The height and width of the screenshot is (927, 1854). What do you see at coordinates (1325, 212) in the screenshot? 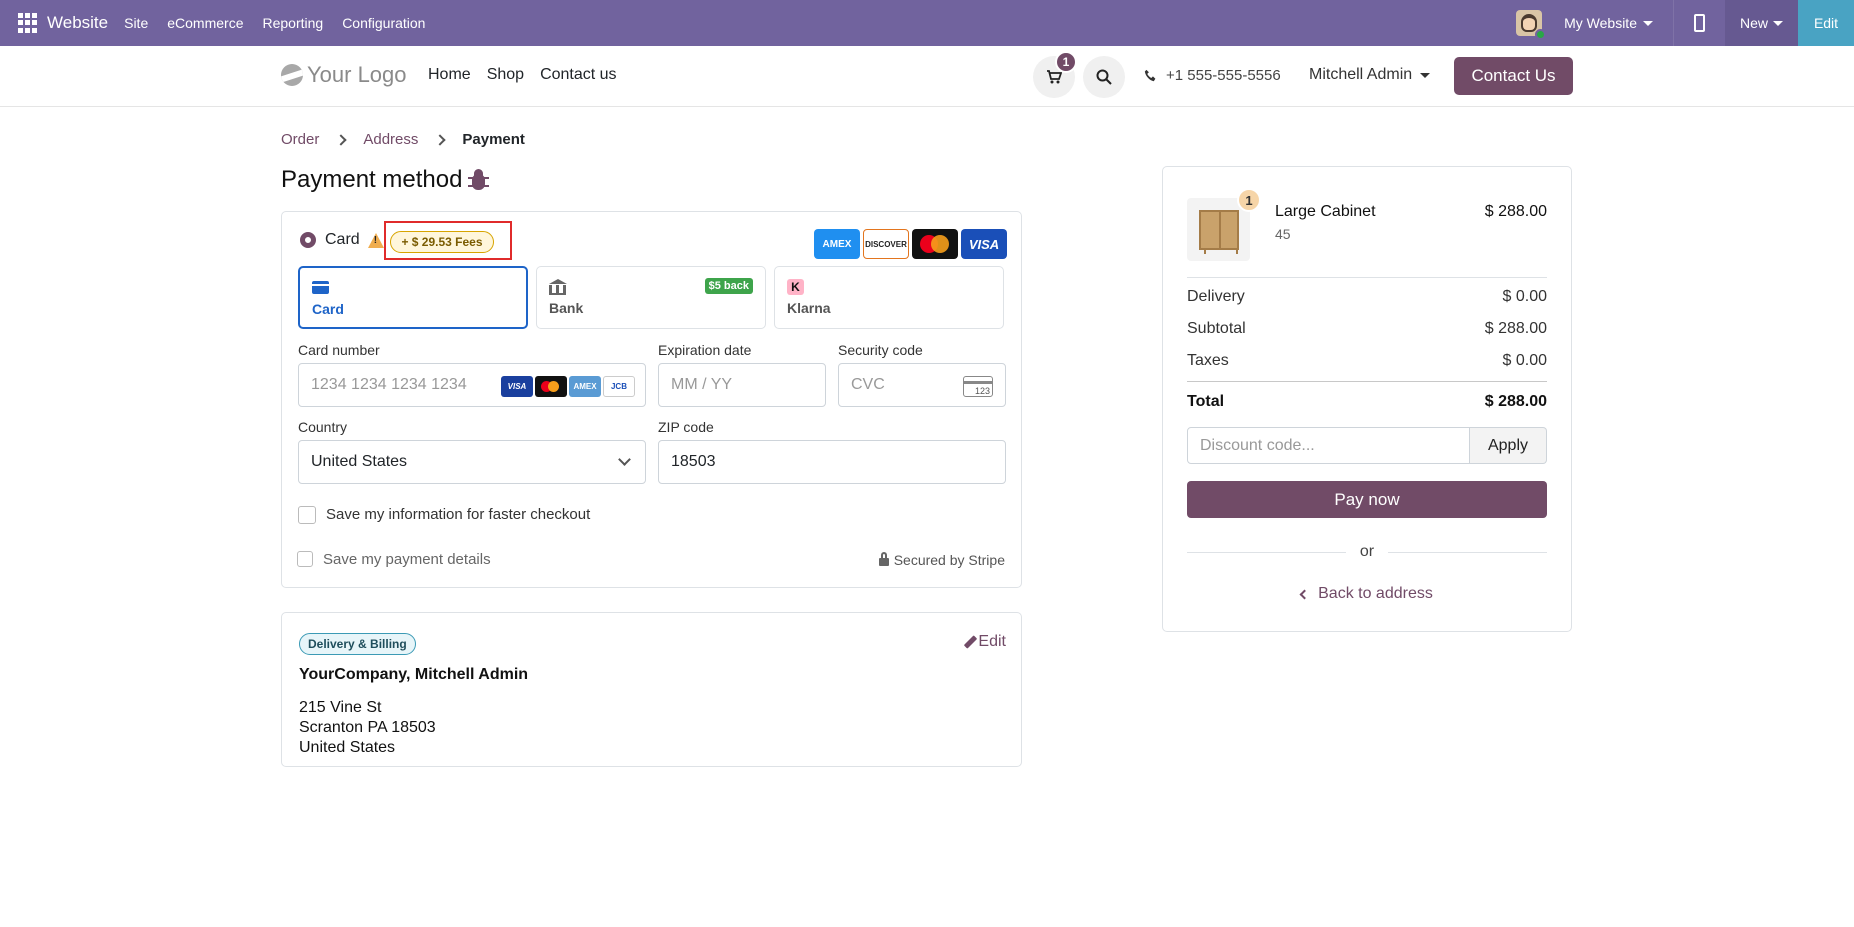
I see `product-name: Large Cabinet` at bounding box center [1325, 212].